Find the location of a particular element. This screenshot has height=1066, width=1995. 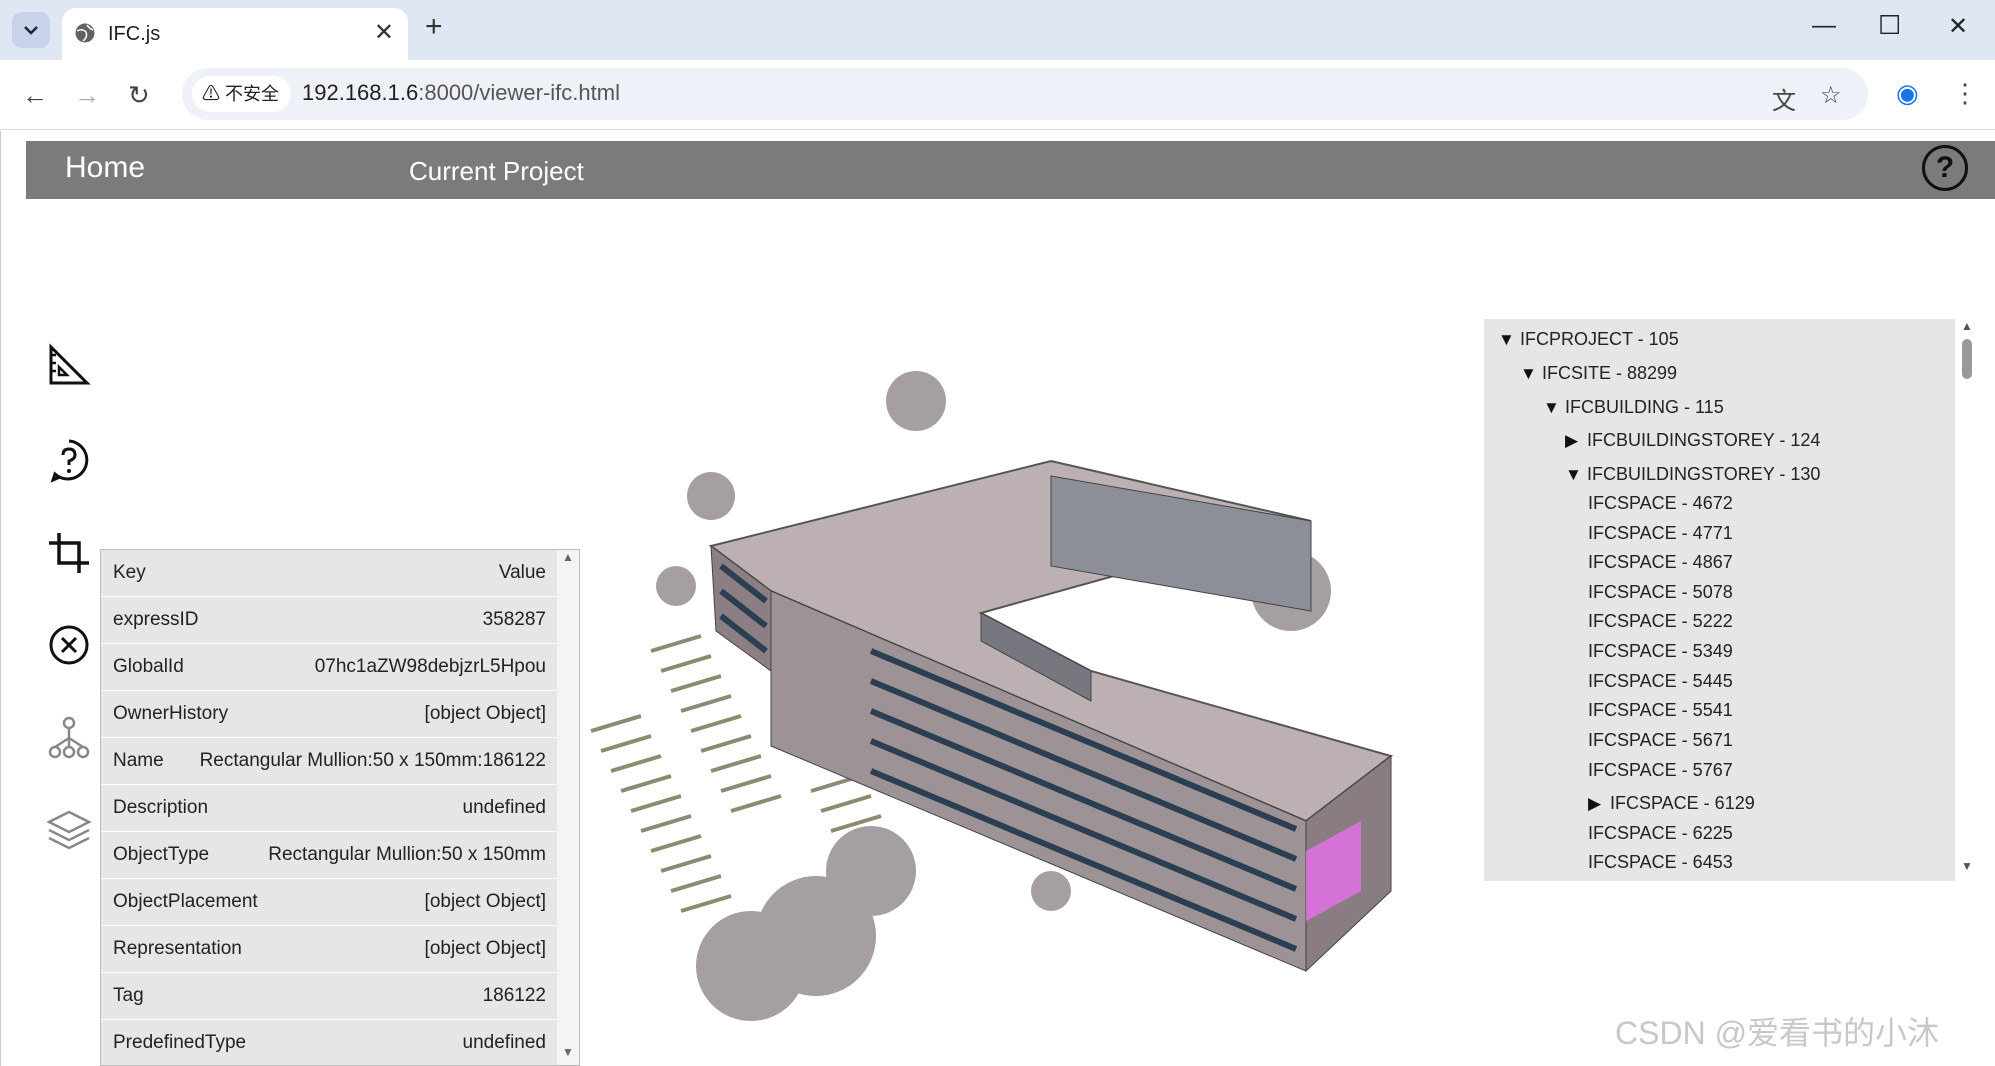

question-bubble-icon is located at coordinates (69, 460).